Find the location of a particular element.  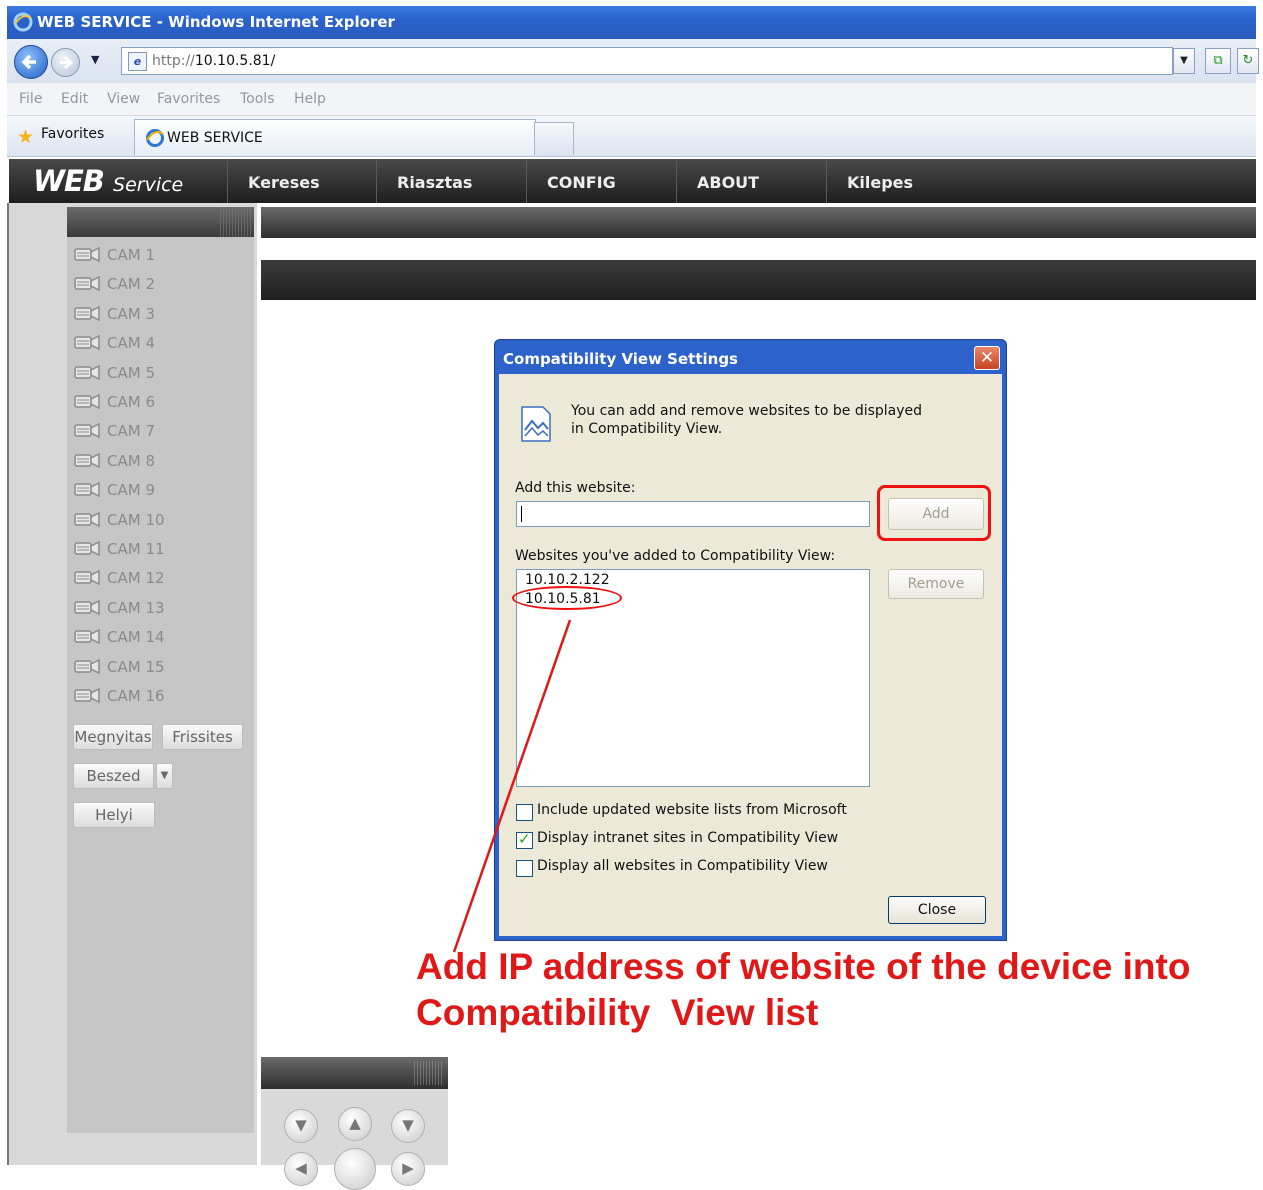

menu-file: File is located at coordinates (30, 99).